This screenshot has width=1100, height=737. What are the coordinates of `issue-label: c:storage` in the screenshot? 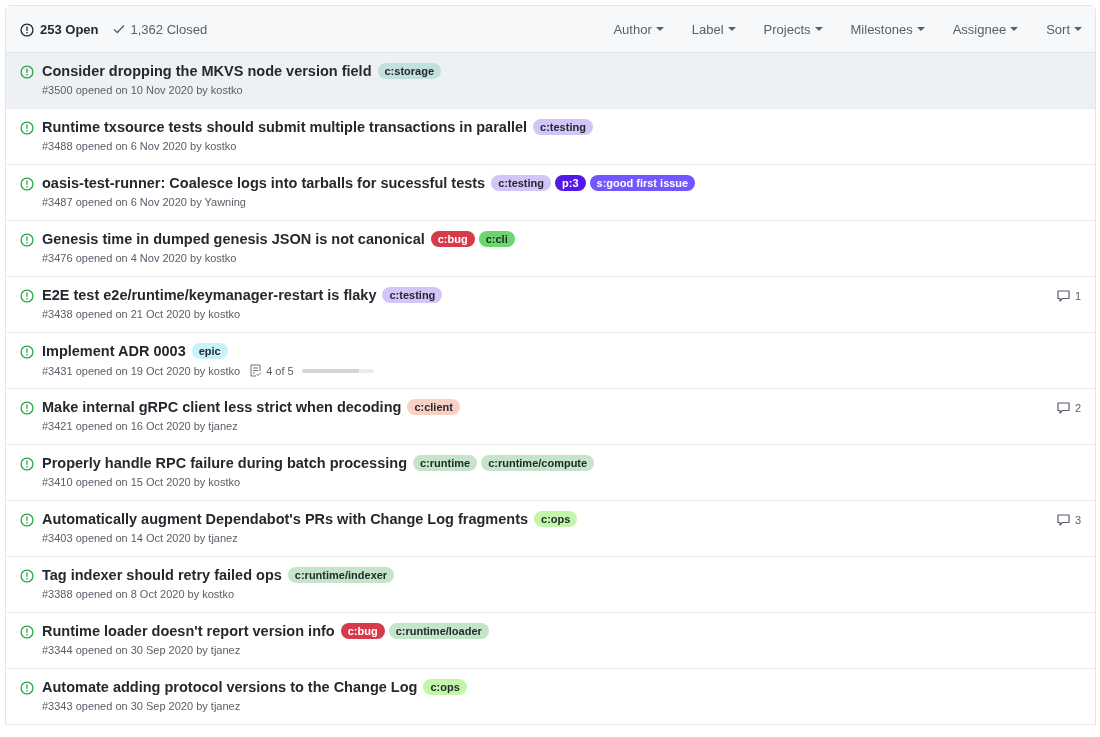 It's located at (409, 71).